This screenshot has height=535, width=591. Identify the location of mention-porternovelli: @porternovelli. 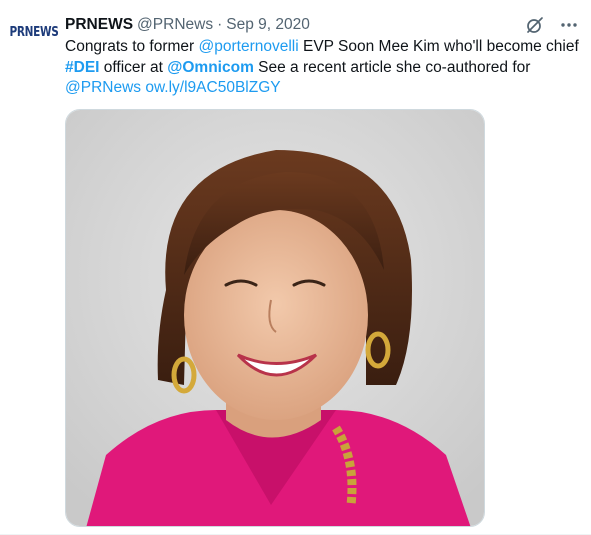
(249, 46).